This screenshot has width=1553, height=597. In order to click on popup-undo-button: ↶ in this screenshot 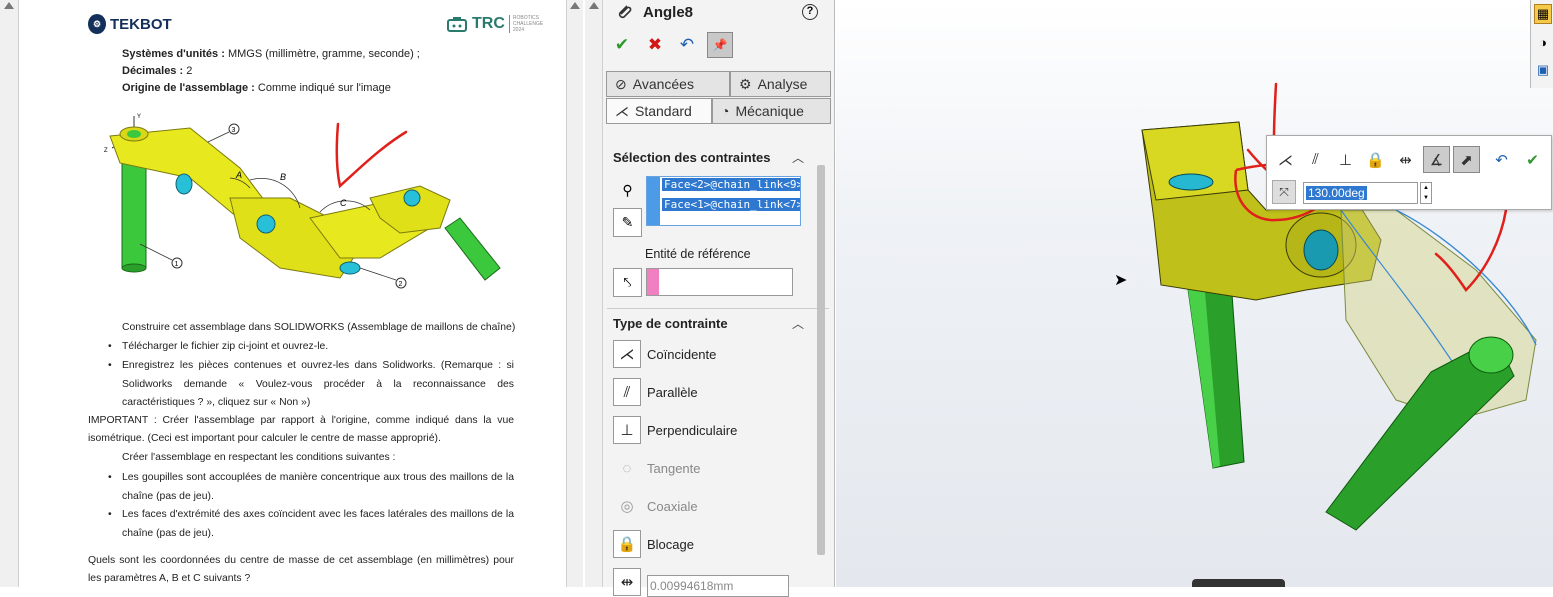, I will do `click(1501, 159)`.